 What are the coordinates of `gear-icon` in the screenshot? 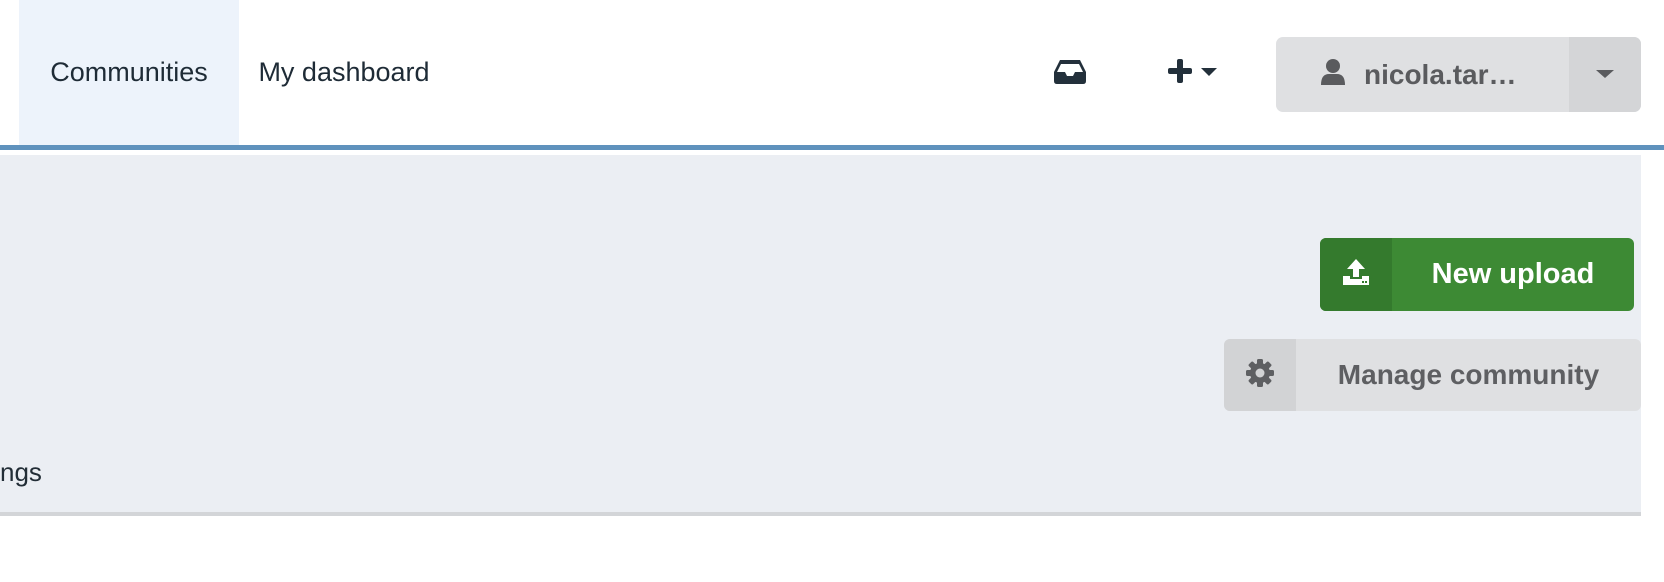 It's located at (1260, 375).